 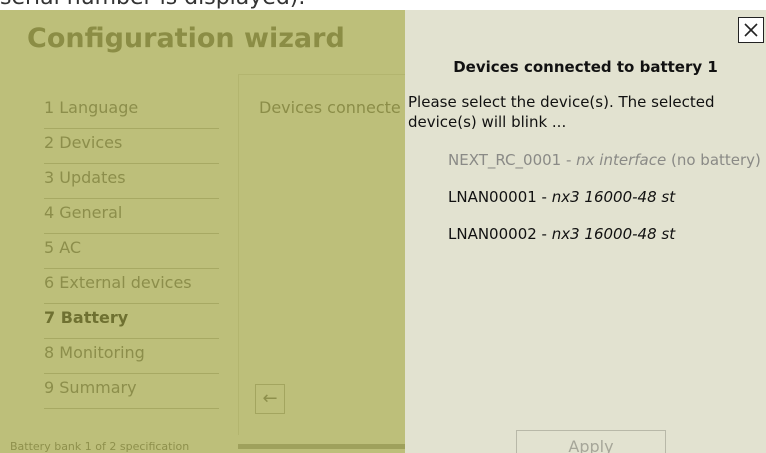 What do you see at coordinates (505, 160) in the screenshot?
I see `device-id: NEXT_RC_0001` at bounding box center [505, 160].